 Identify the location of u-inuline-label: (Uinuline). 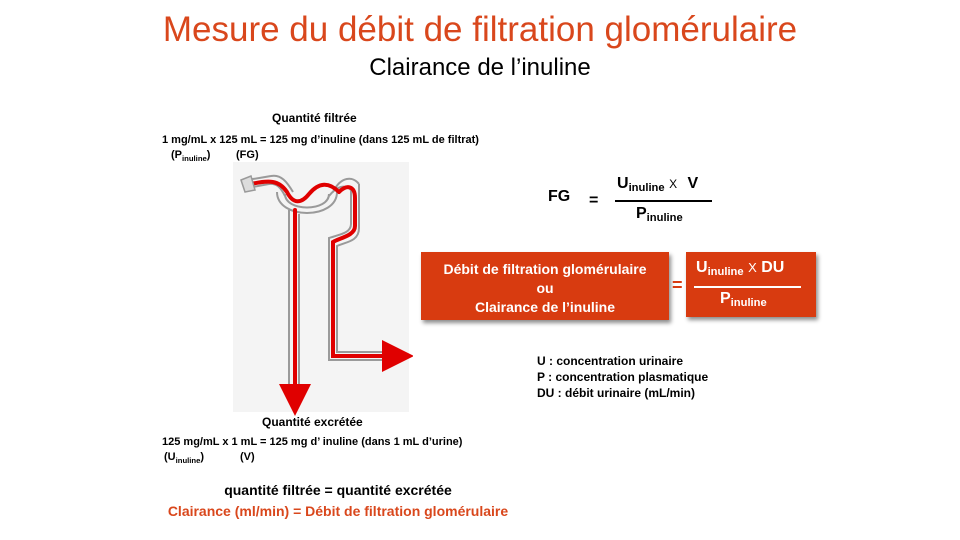
(184, 458).